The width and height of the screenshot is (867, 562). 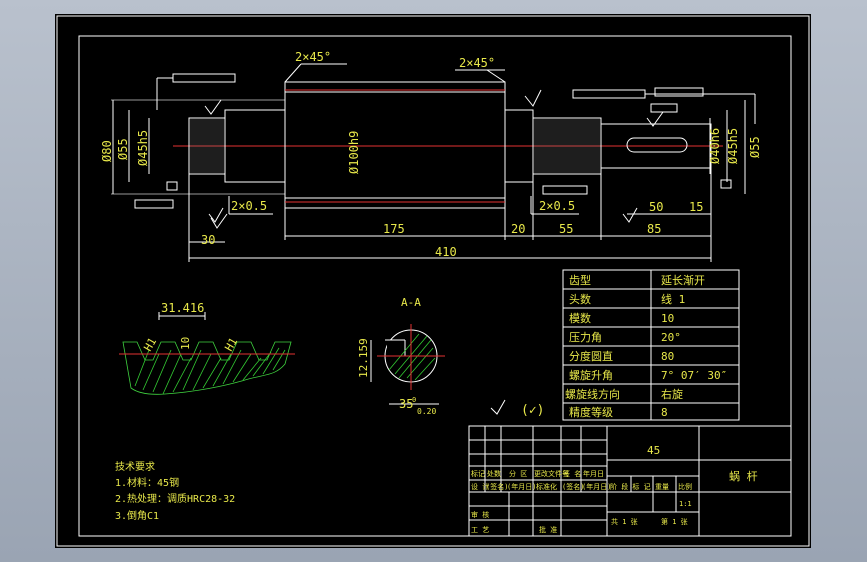 I want to click on tb-process: 工 艺, so click(x=480, y=530).